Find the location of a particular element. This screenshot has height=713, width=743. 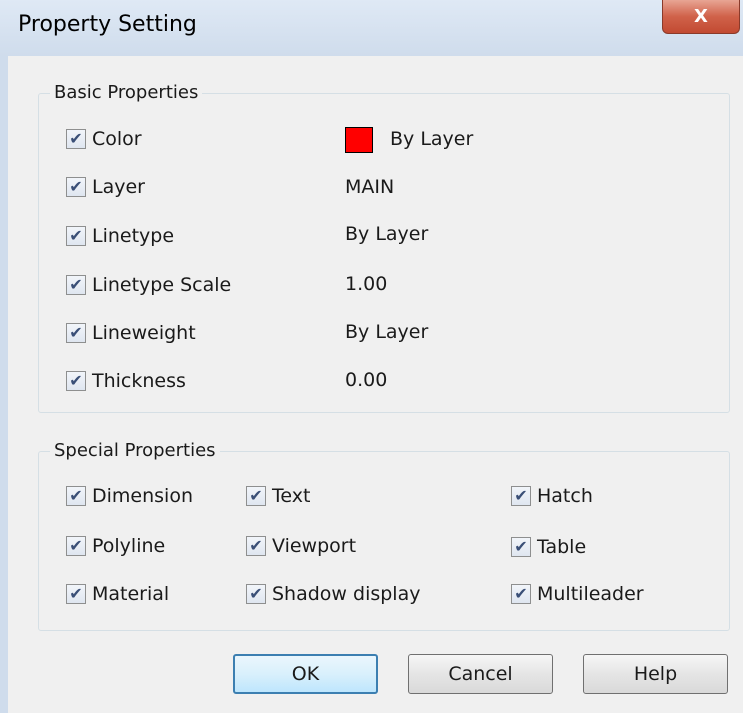

hatch-checkbox: ✔ is located at coordinates (521, 496).